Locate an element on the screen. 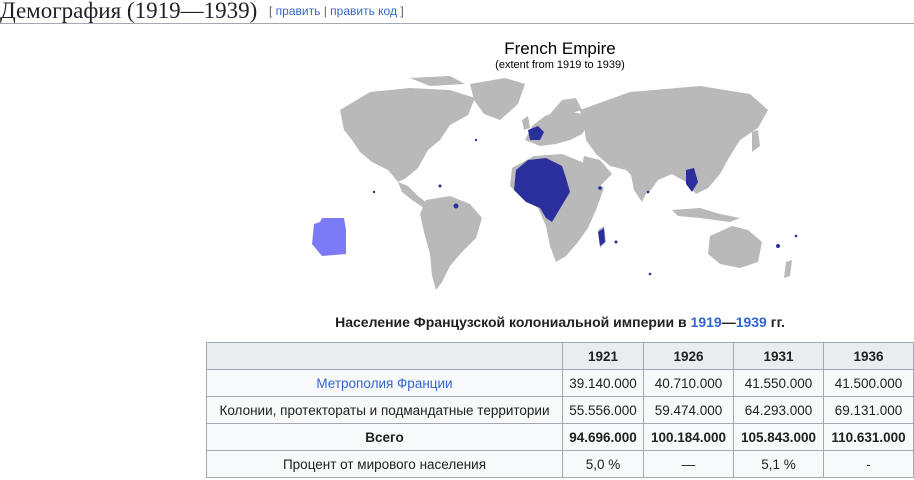 Image resolution: width=914 pixels, height=480 pixels. french-caribbean-territory is located at coordinates (440, 186).